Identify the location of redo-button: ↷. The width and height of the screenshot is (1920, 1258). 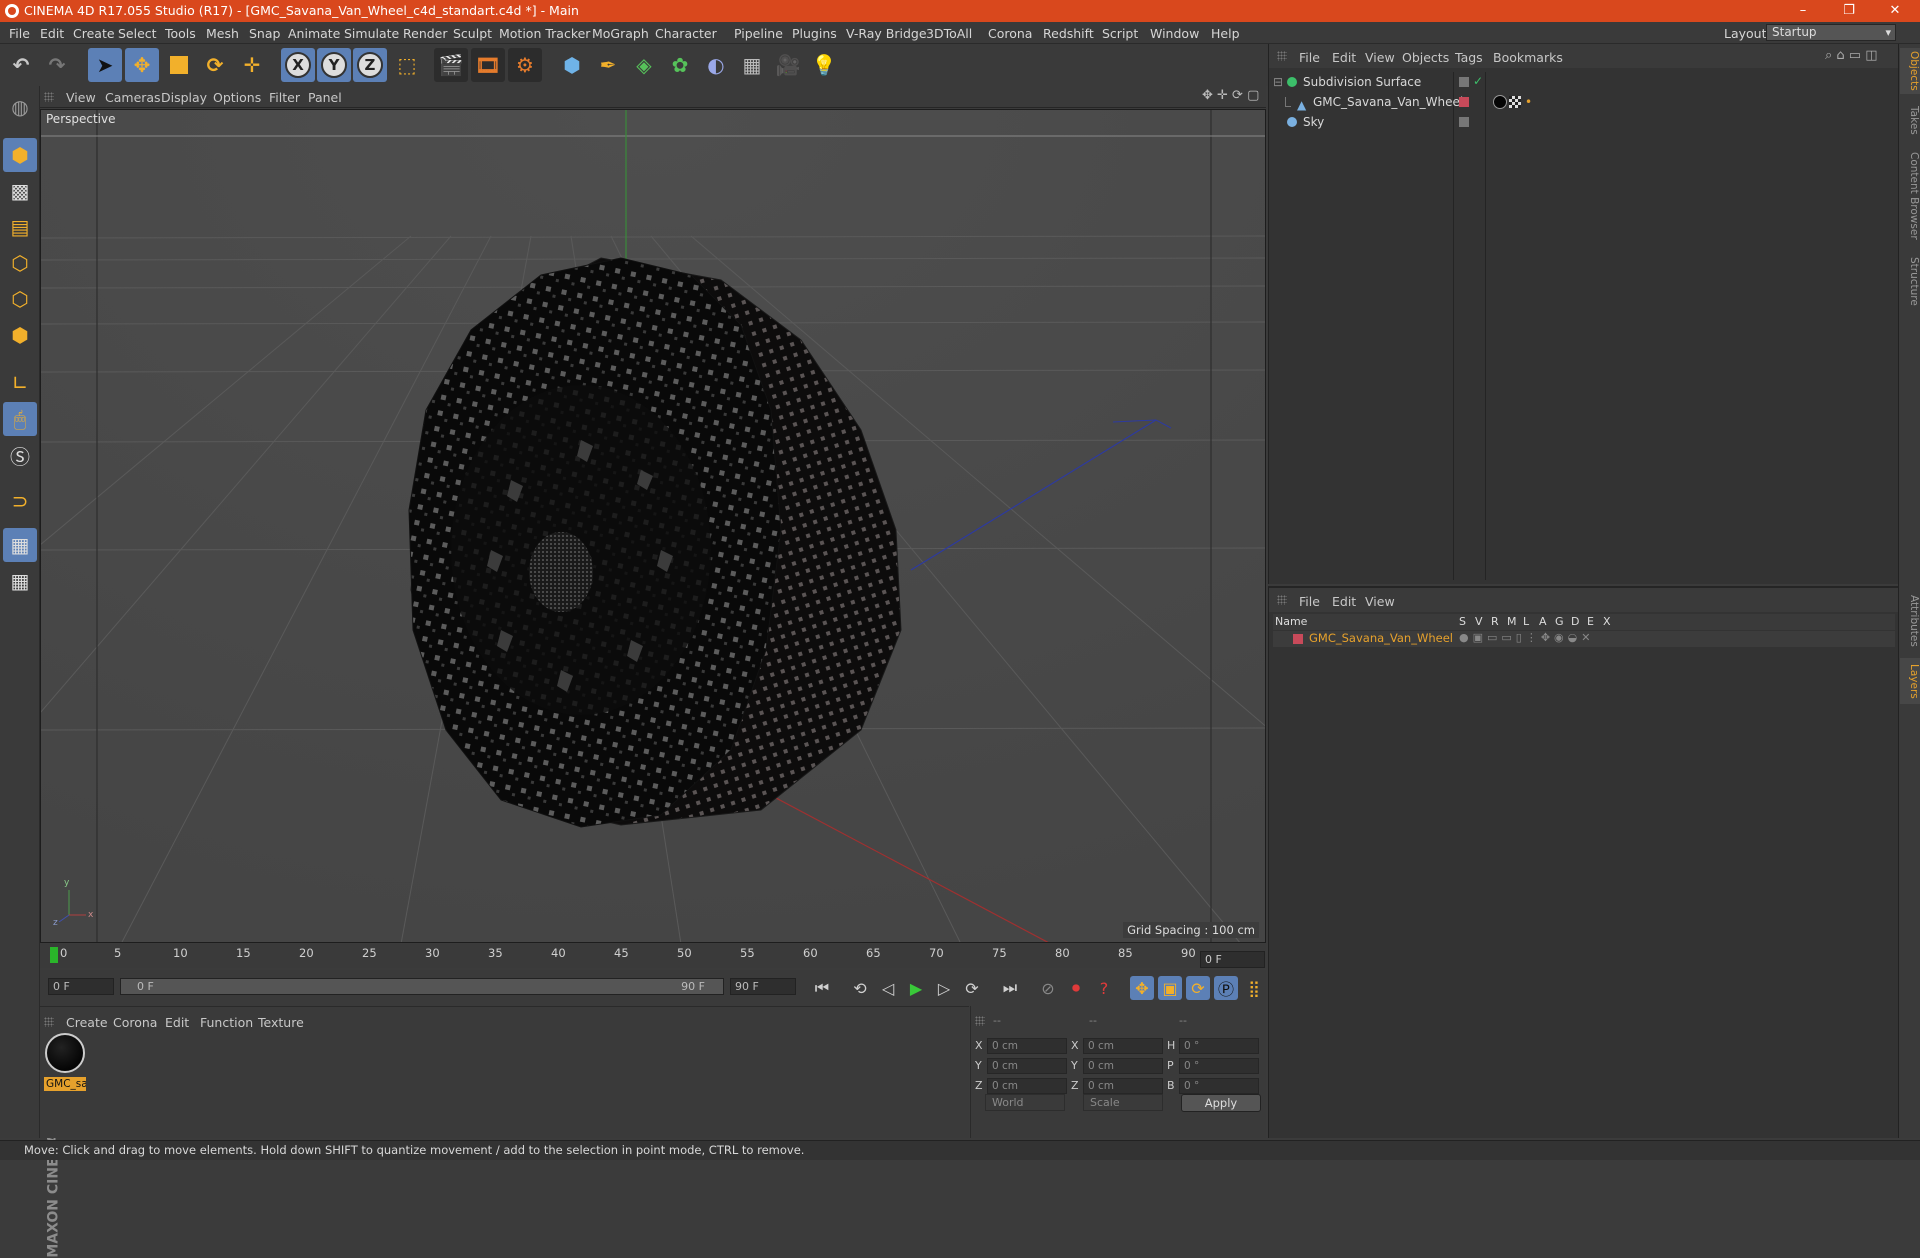
(57, 65).